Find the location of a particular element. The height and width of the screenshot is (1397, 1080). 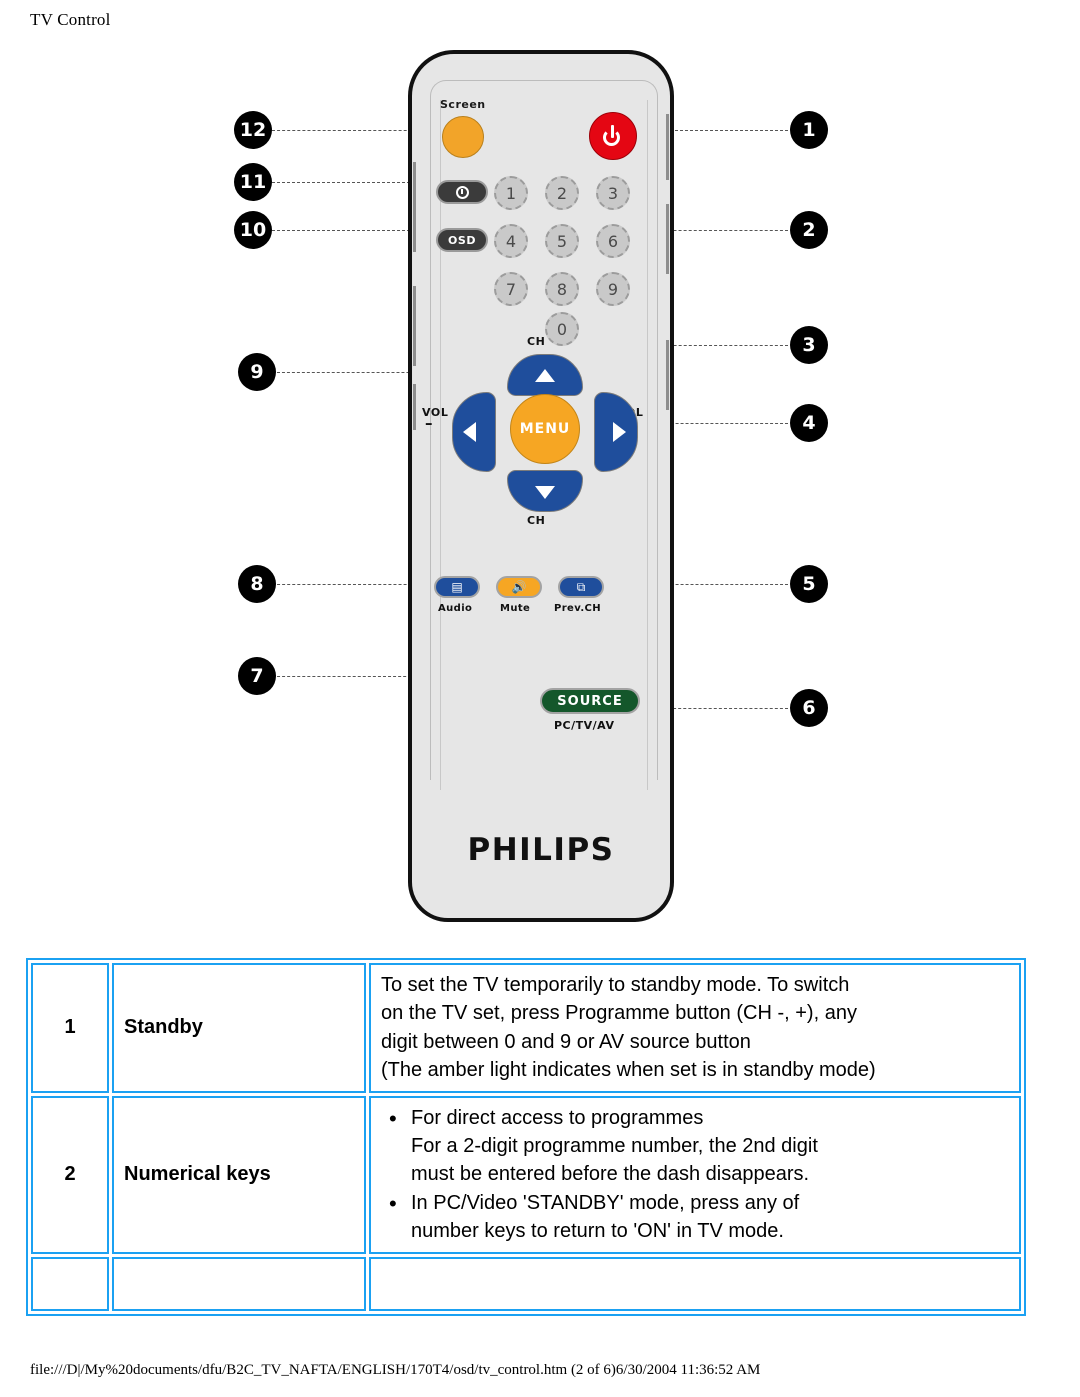

volume-minus-sign: – is located at coordinates (429, 423).